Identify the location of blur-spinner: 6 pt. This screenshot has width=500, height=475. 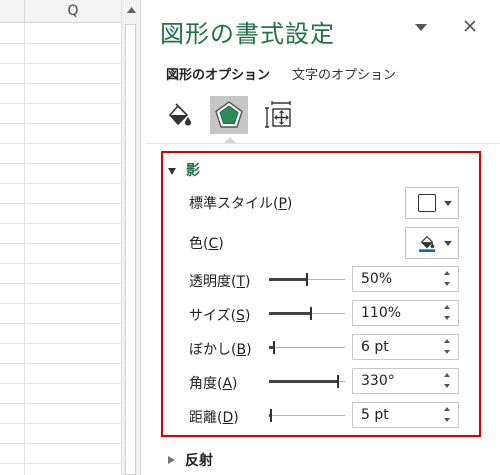
(405, 347).